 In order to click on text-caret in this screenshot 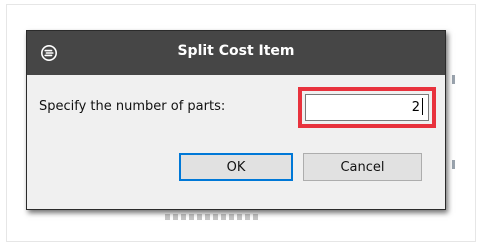, I will do `click(422, 106)`.